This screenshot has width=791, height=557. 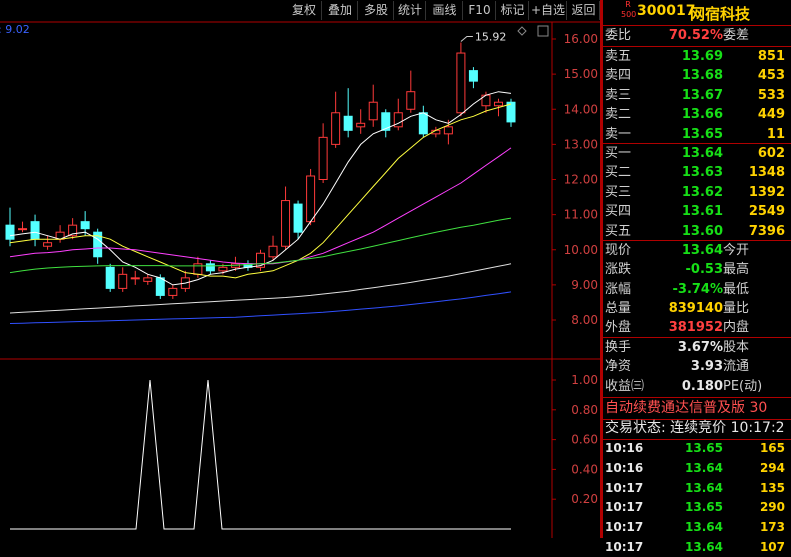 What do you see at coordinates (766, 231) in the screenshot?
I see `bids-volume: 7396` at bounding box center [766, 231].